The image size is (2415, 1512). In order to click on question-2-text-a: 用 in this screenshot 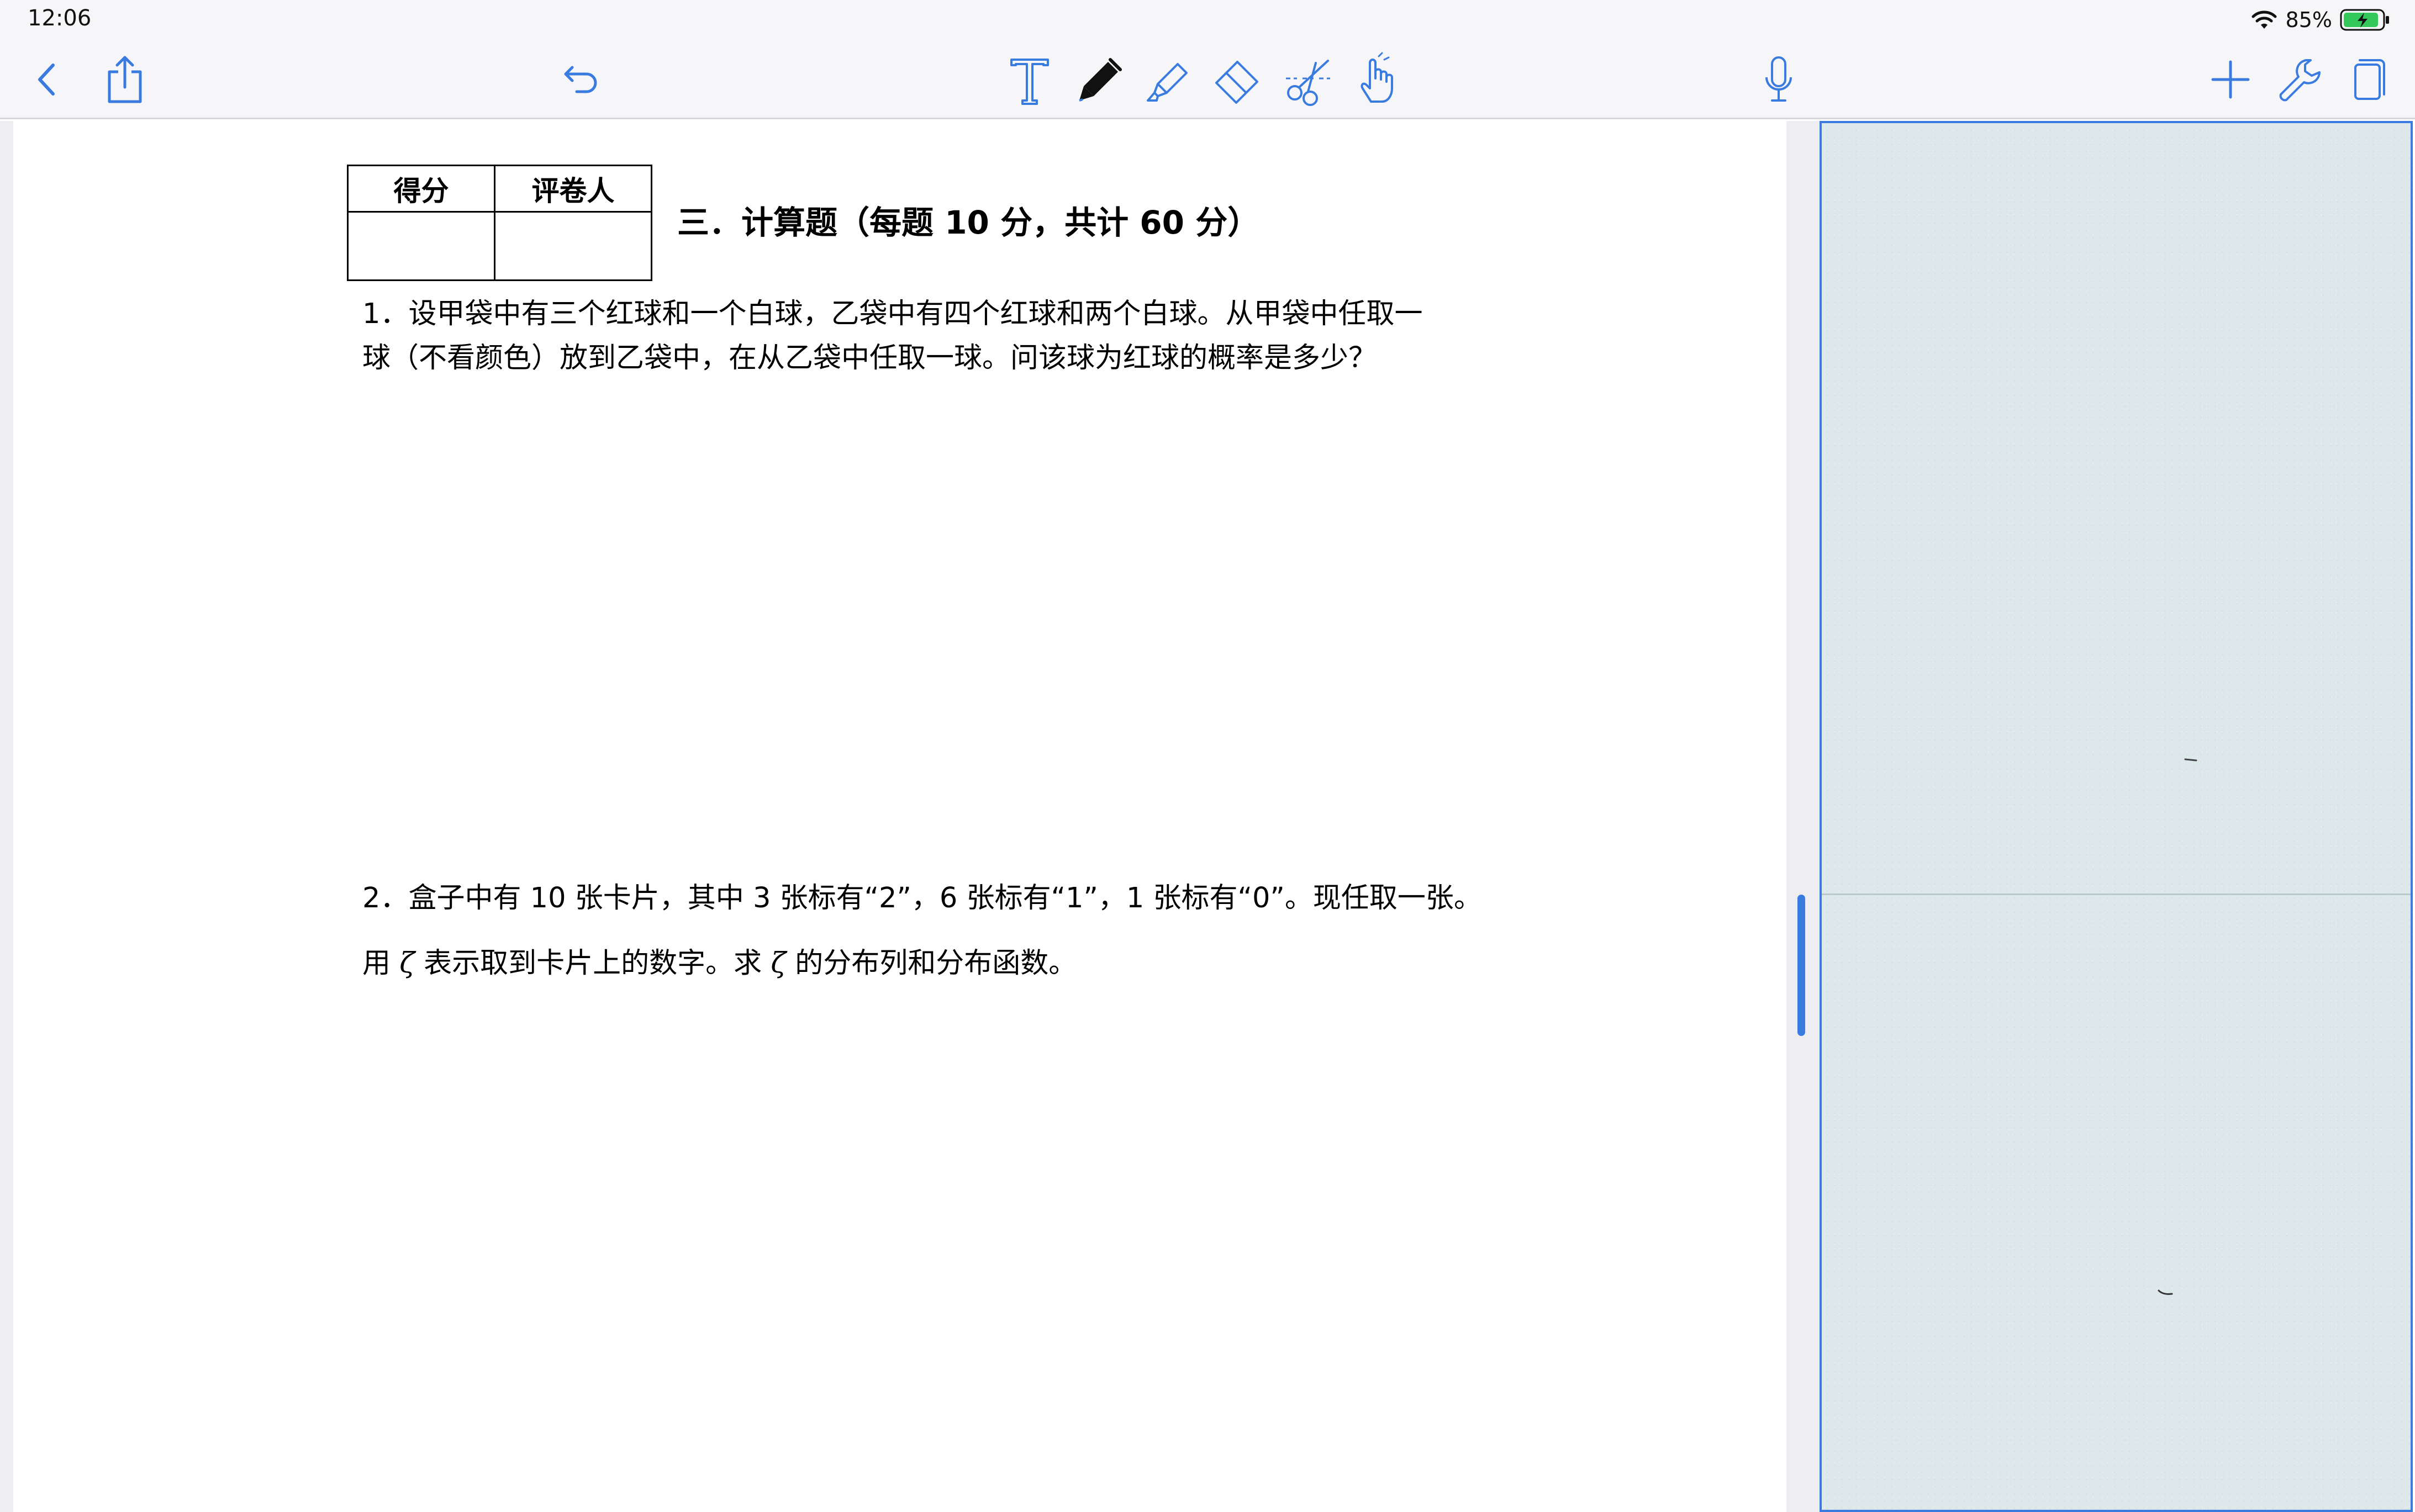, I will do `click(376, 963)`.